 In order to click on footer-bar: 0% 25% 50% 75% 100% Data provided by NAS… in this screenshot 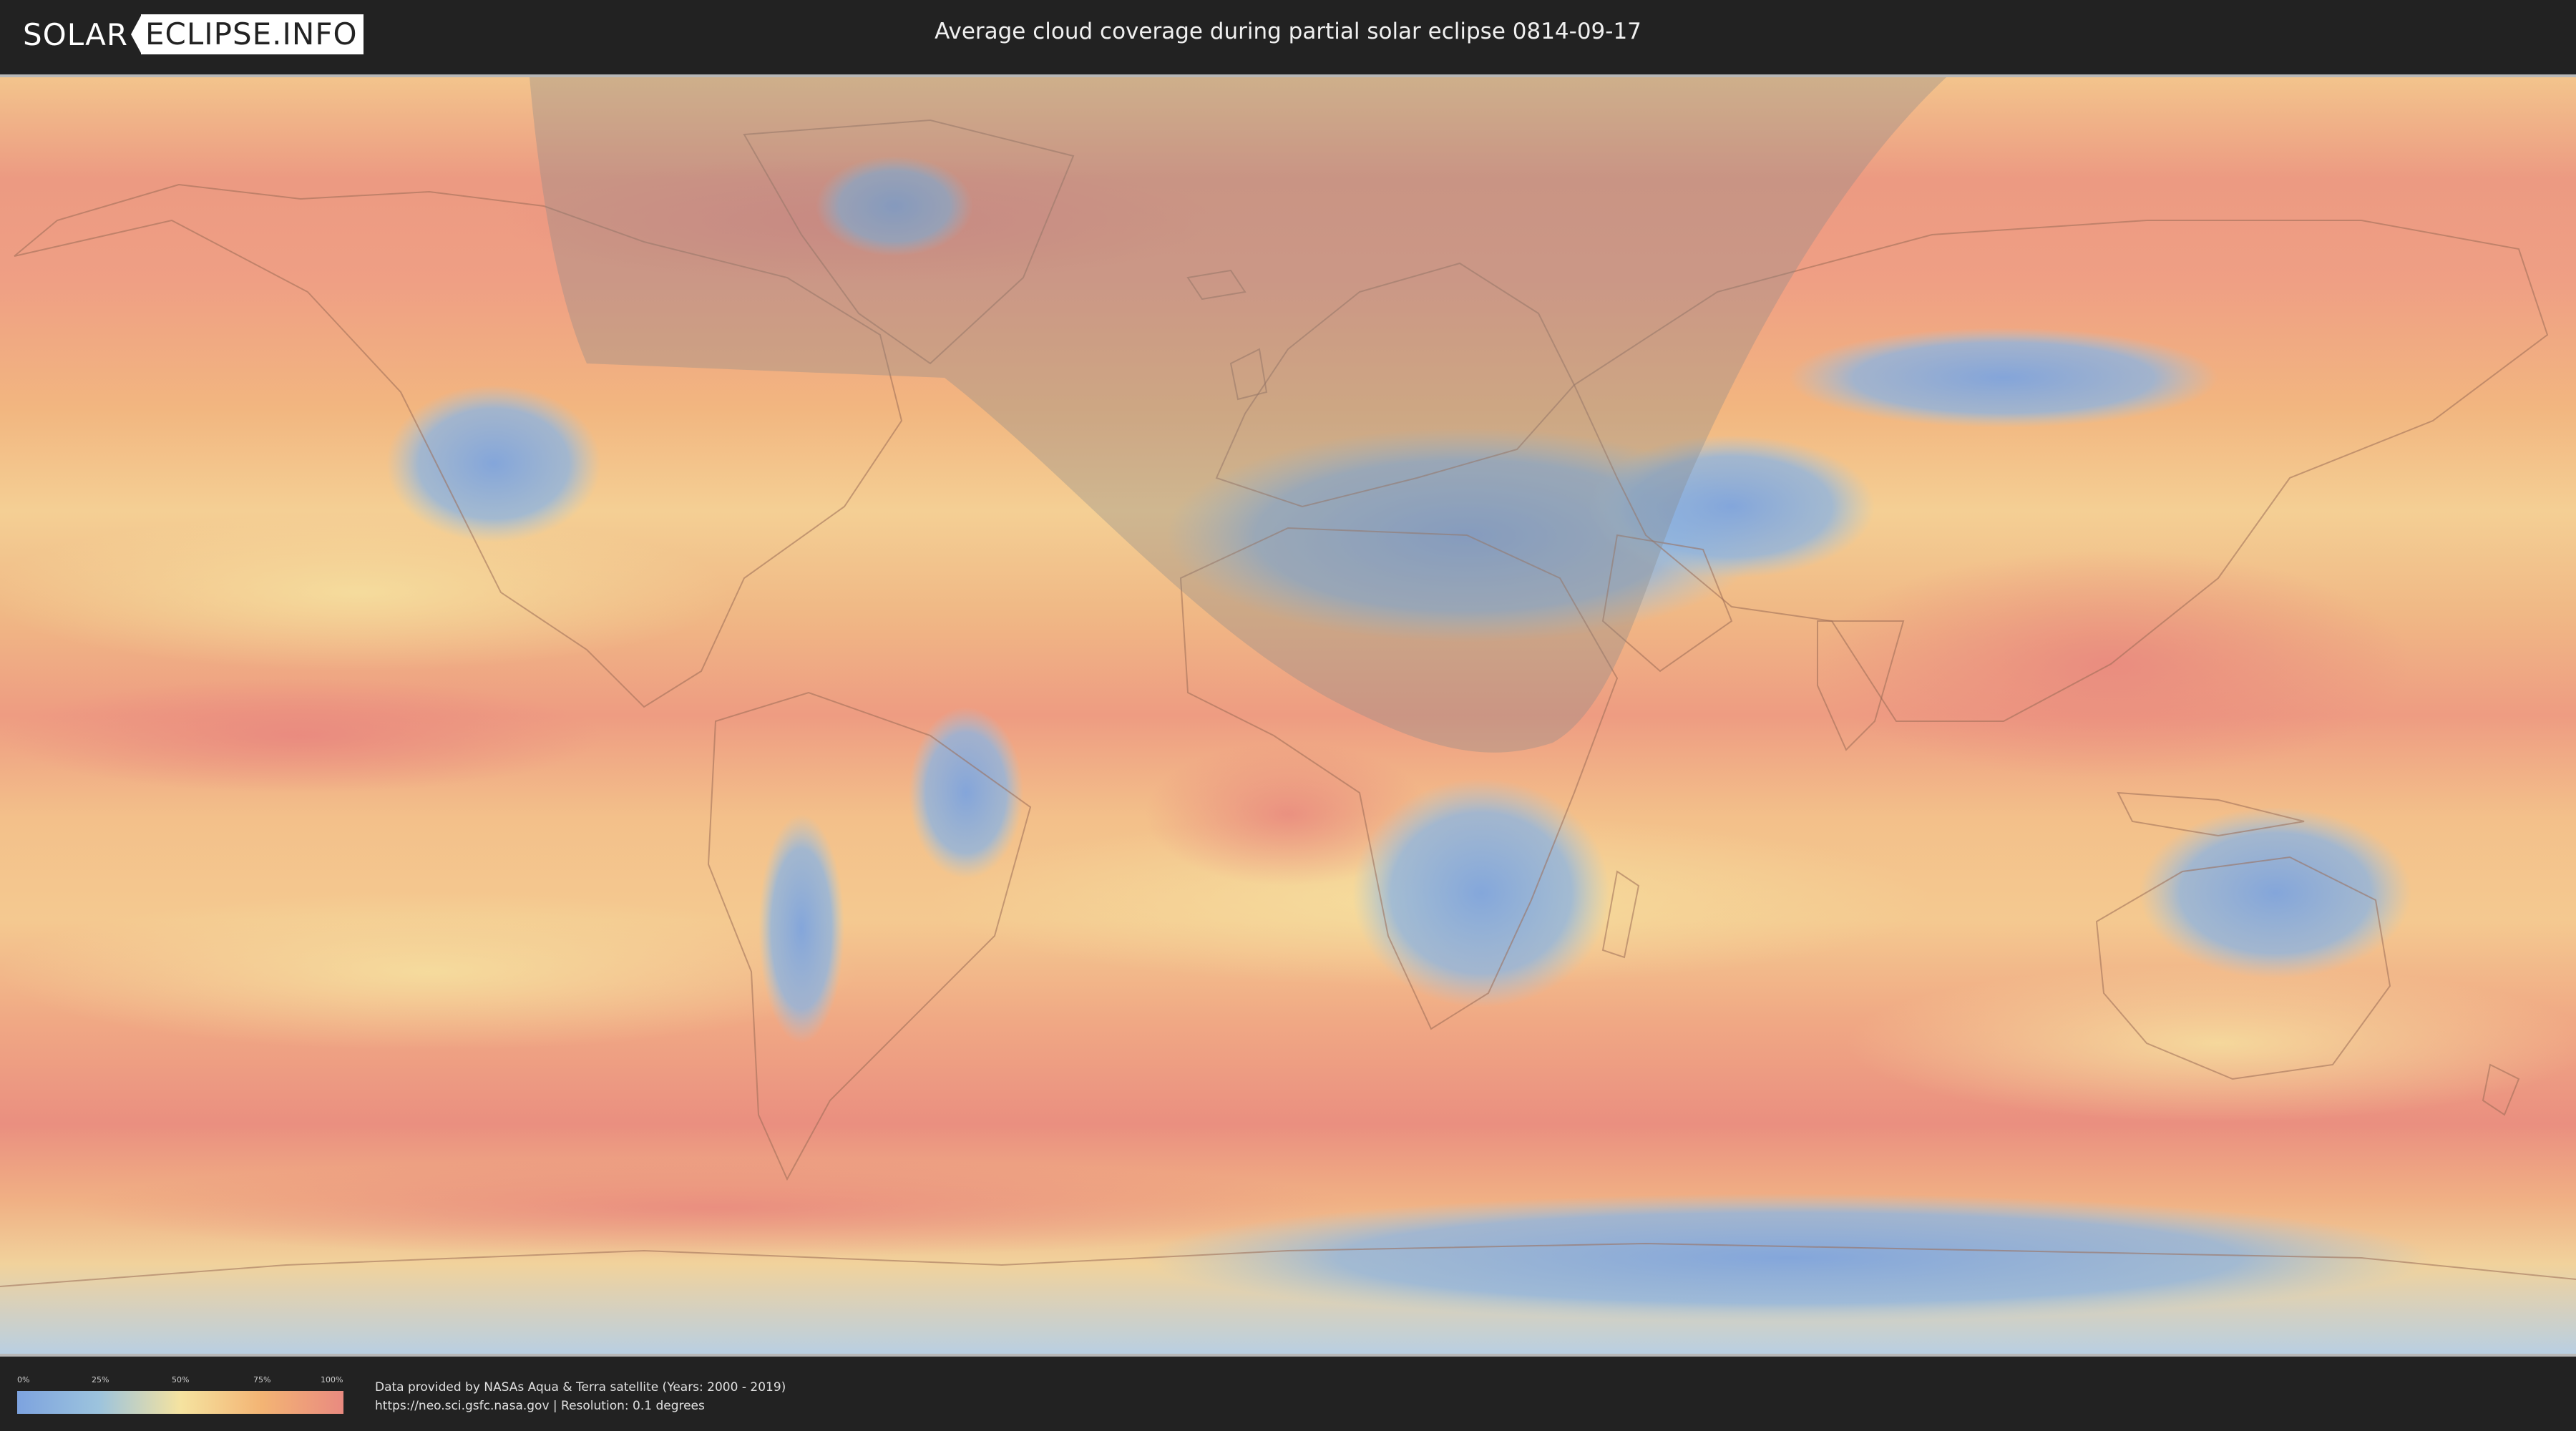, I will do `click(1288, 1394)`.